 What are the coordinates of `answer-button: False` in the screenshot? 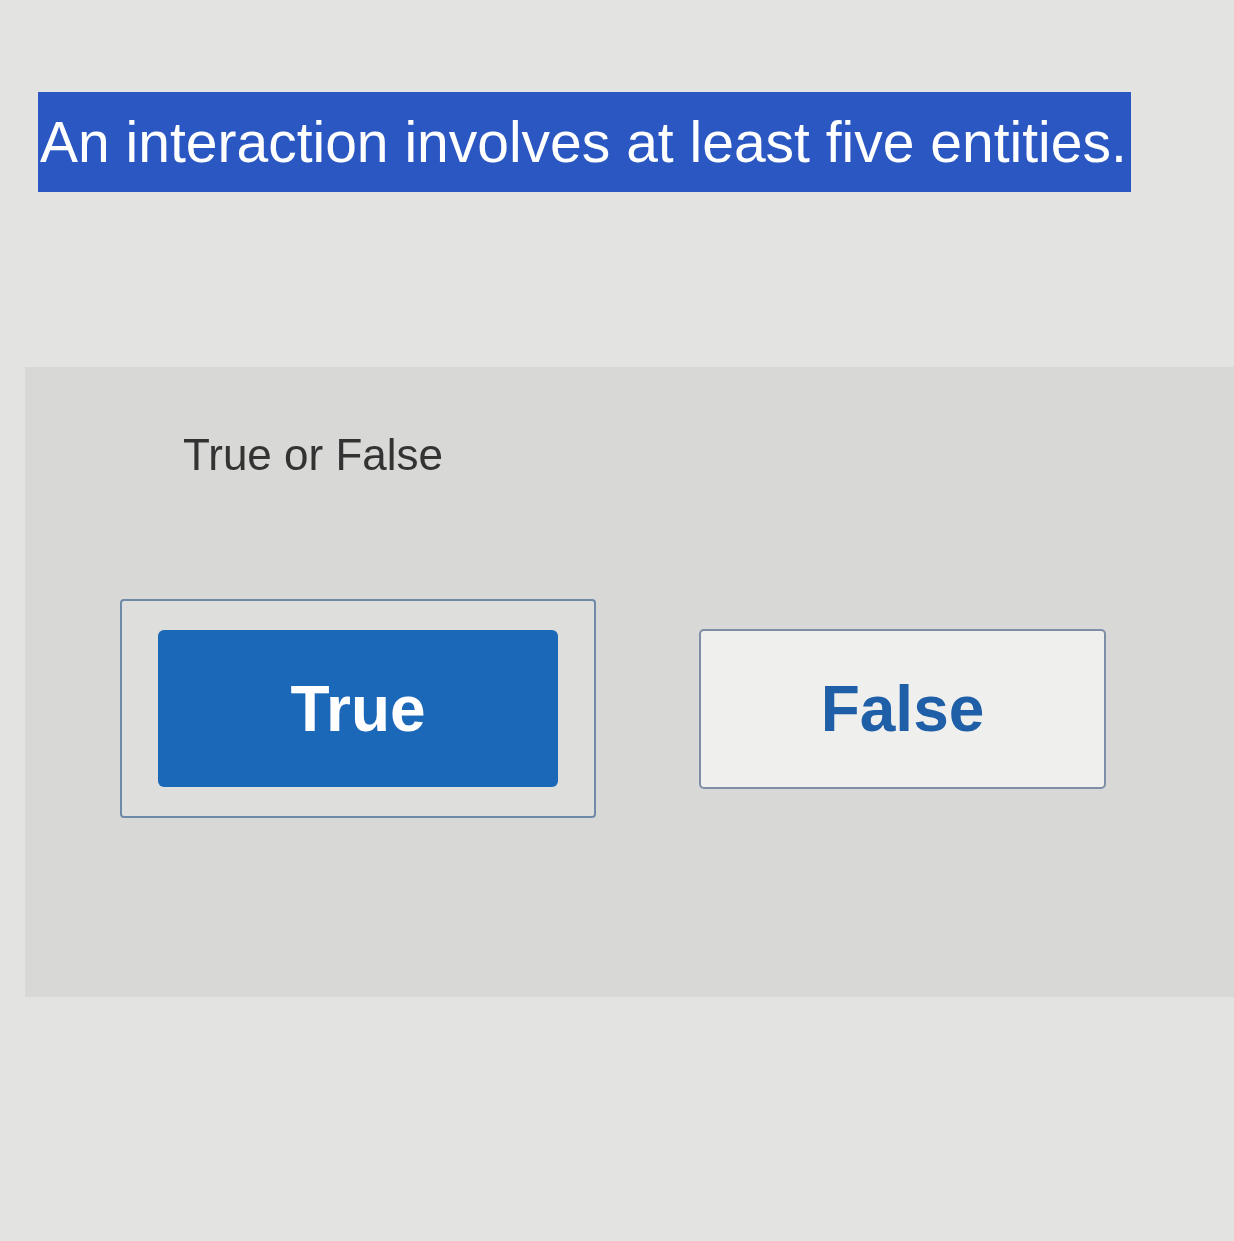 It's located at (902, 708).